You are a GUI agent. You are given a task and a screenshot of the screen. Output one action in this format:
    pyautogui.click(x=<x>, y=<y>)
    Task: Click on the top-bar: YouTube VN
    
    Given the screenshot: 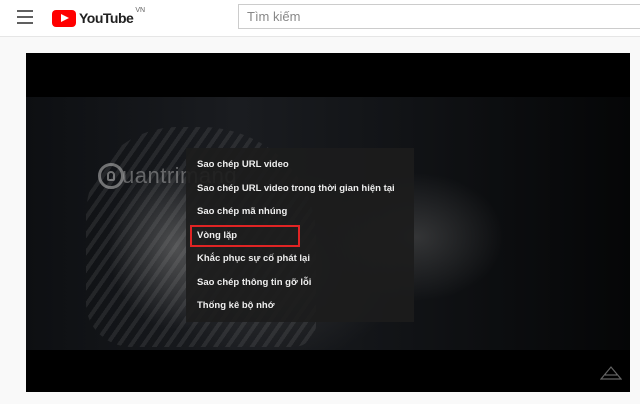 What is the action you would take?
    pyautogui.click(x=320, y=18)
    